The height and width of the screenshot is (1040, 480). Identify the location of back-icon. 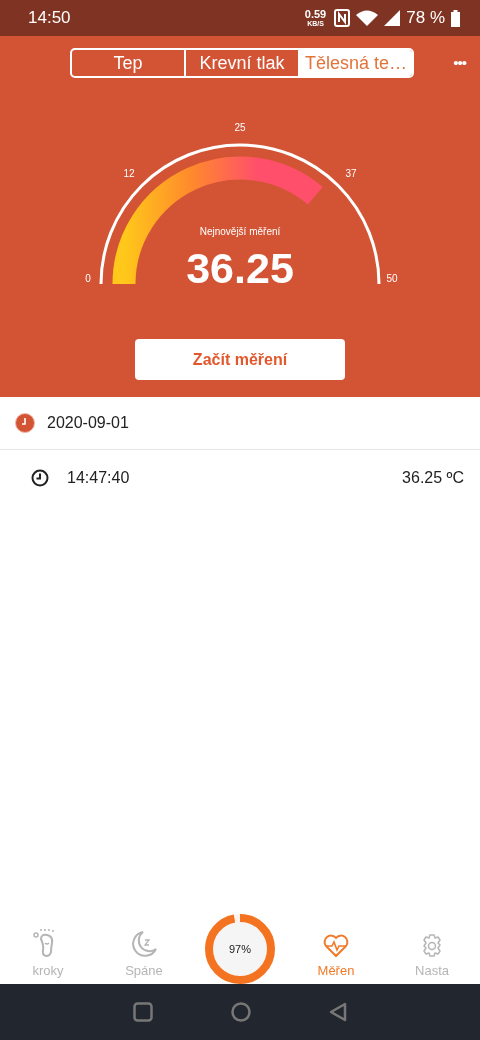
(338, 1012).